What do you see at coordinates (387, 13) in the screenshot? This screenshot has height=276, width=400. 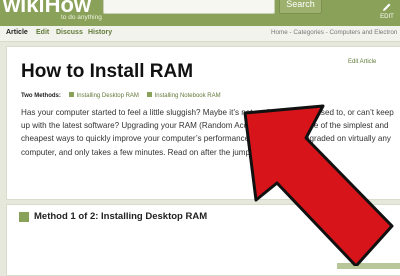 I see `edit-top-button: EDIT` at bounding box center [387, 13].